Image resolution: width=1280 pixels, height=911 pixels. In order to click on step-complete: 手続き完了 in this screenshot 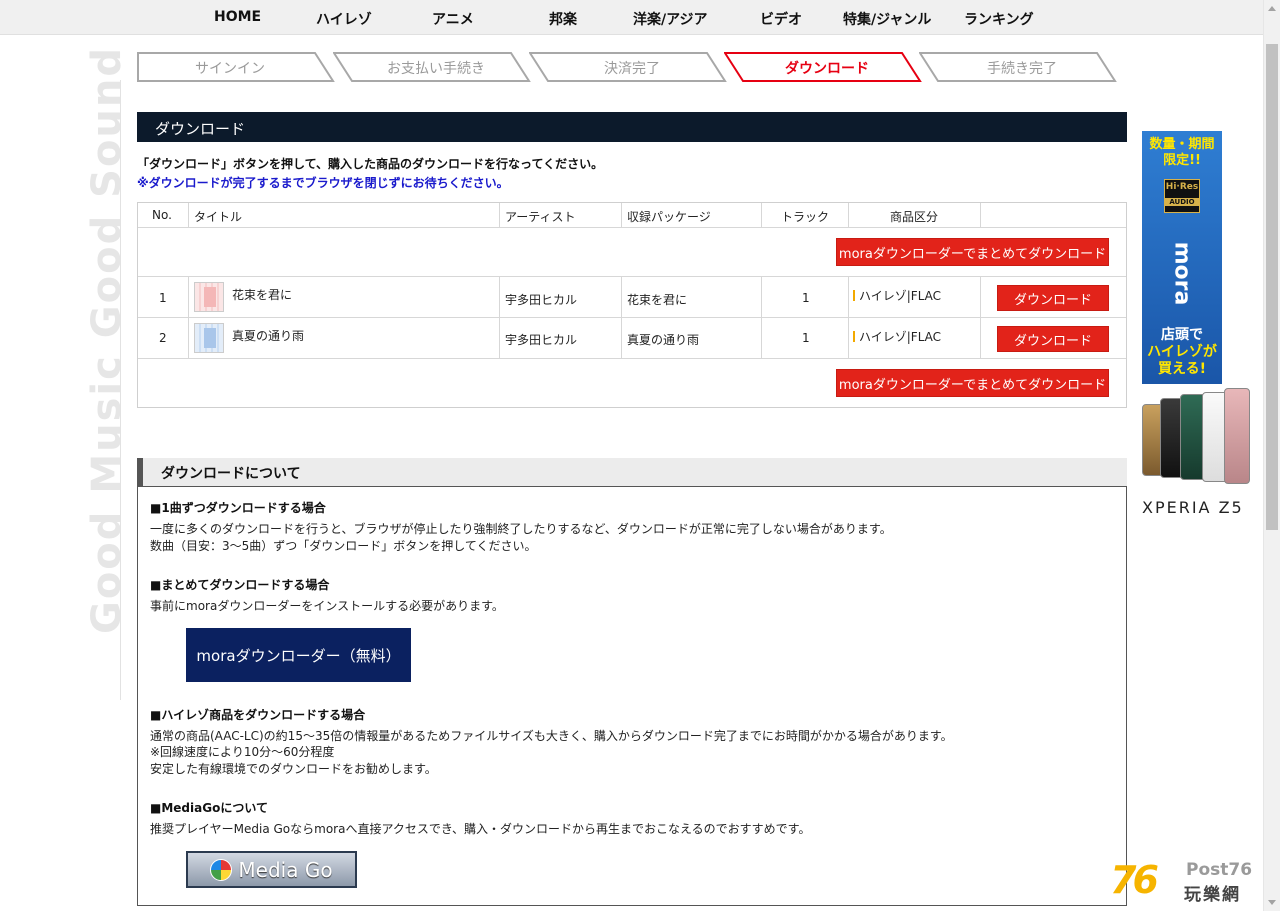, I will do `click(1018, 67)`.